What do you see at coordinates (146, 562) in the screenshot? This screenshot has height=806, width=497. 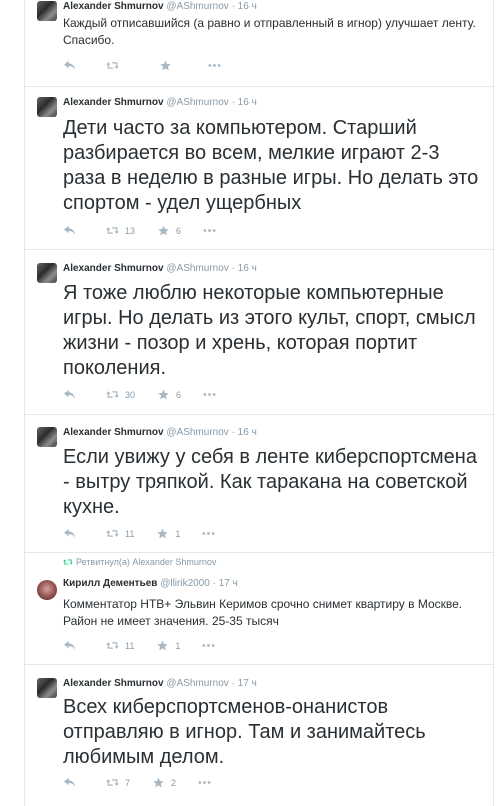 I see `retweet-note-text: Ретвитнул(а) Alexander Shmurnov` at bounding box center [146, 562].